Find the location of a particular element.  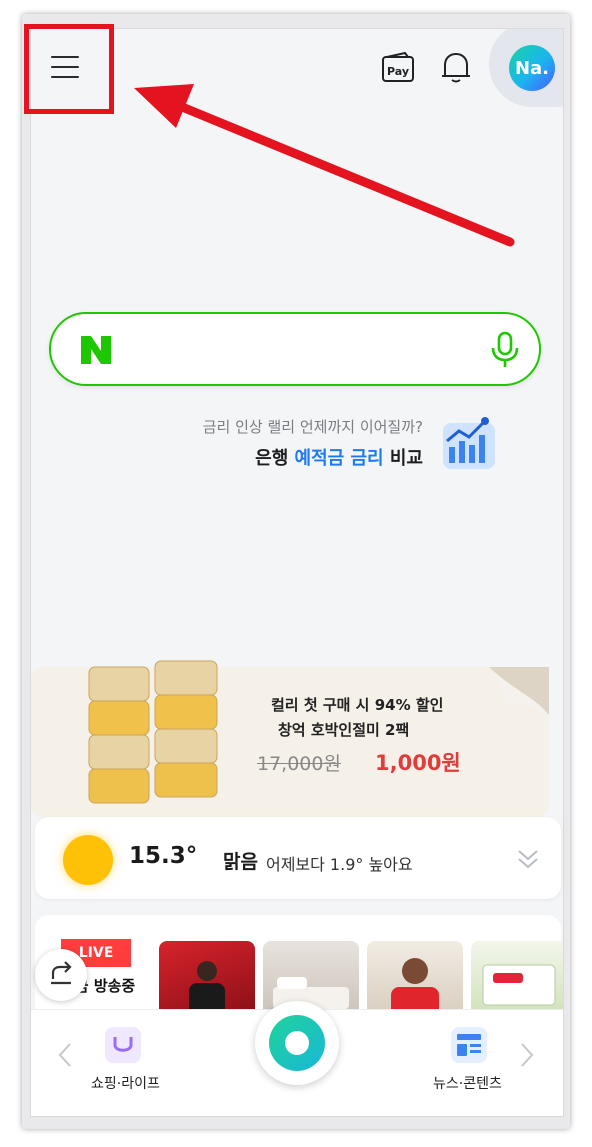

green-dot-button is located at coordinates (297, 1043).